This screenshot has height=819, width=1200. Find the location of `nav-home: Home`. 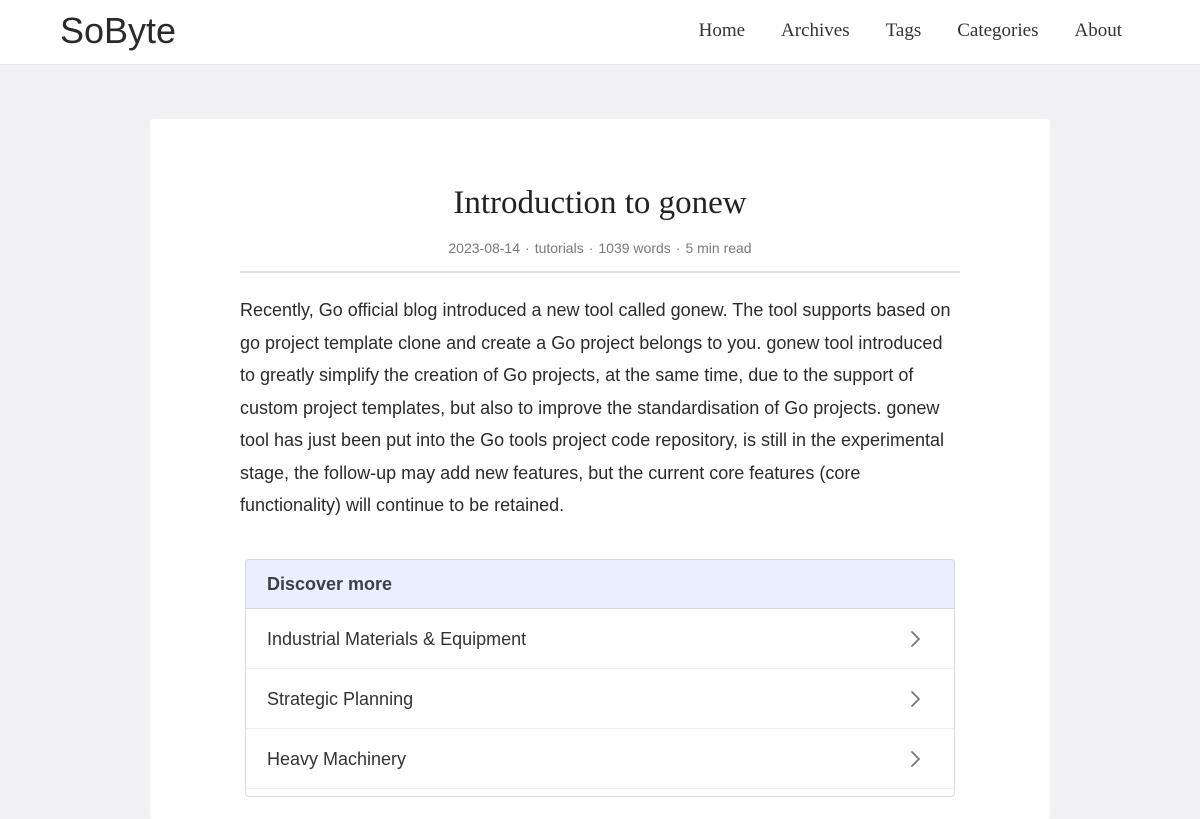

nav-home: Home is located at coordinates (722, 31).